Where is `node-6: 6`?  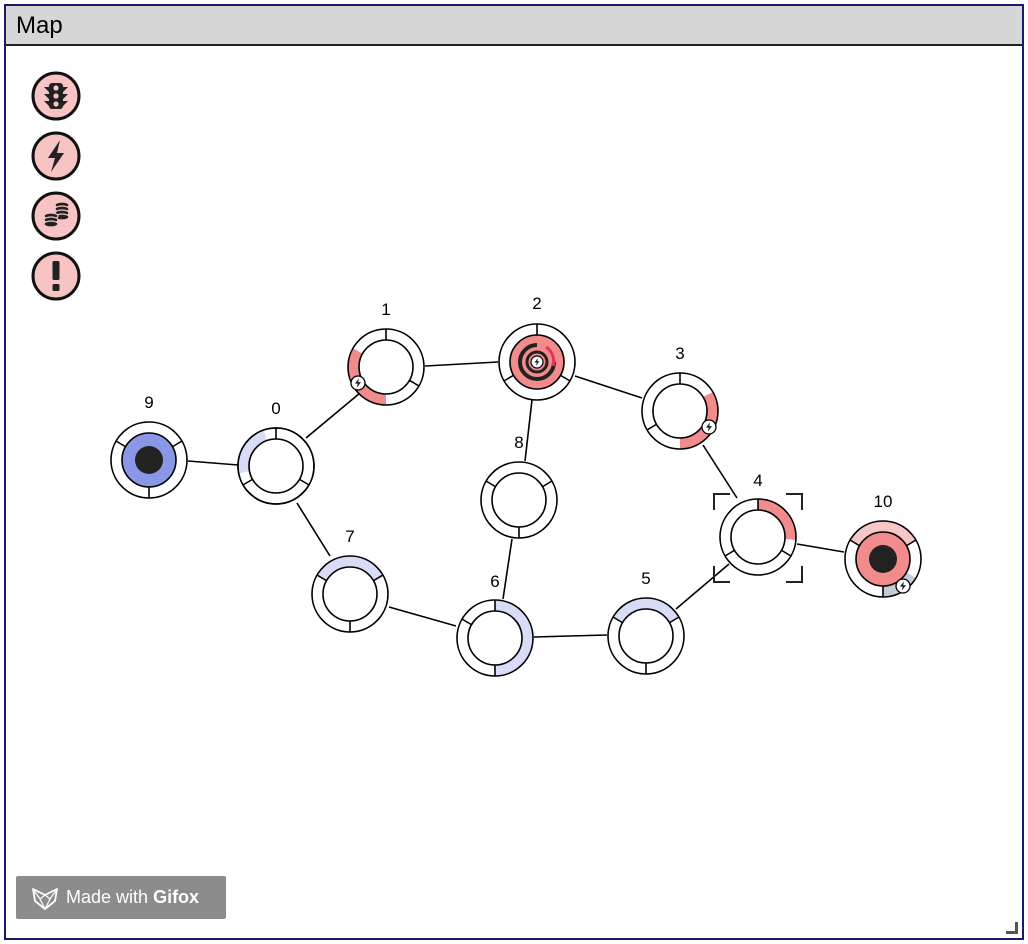 node-6: 6 is located at coordinates (495, 624).